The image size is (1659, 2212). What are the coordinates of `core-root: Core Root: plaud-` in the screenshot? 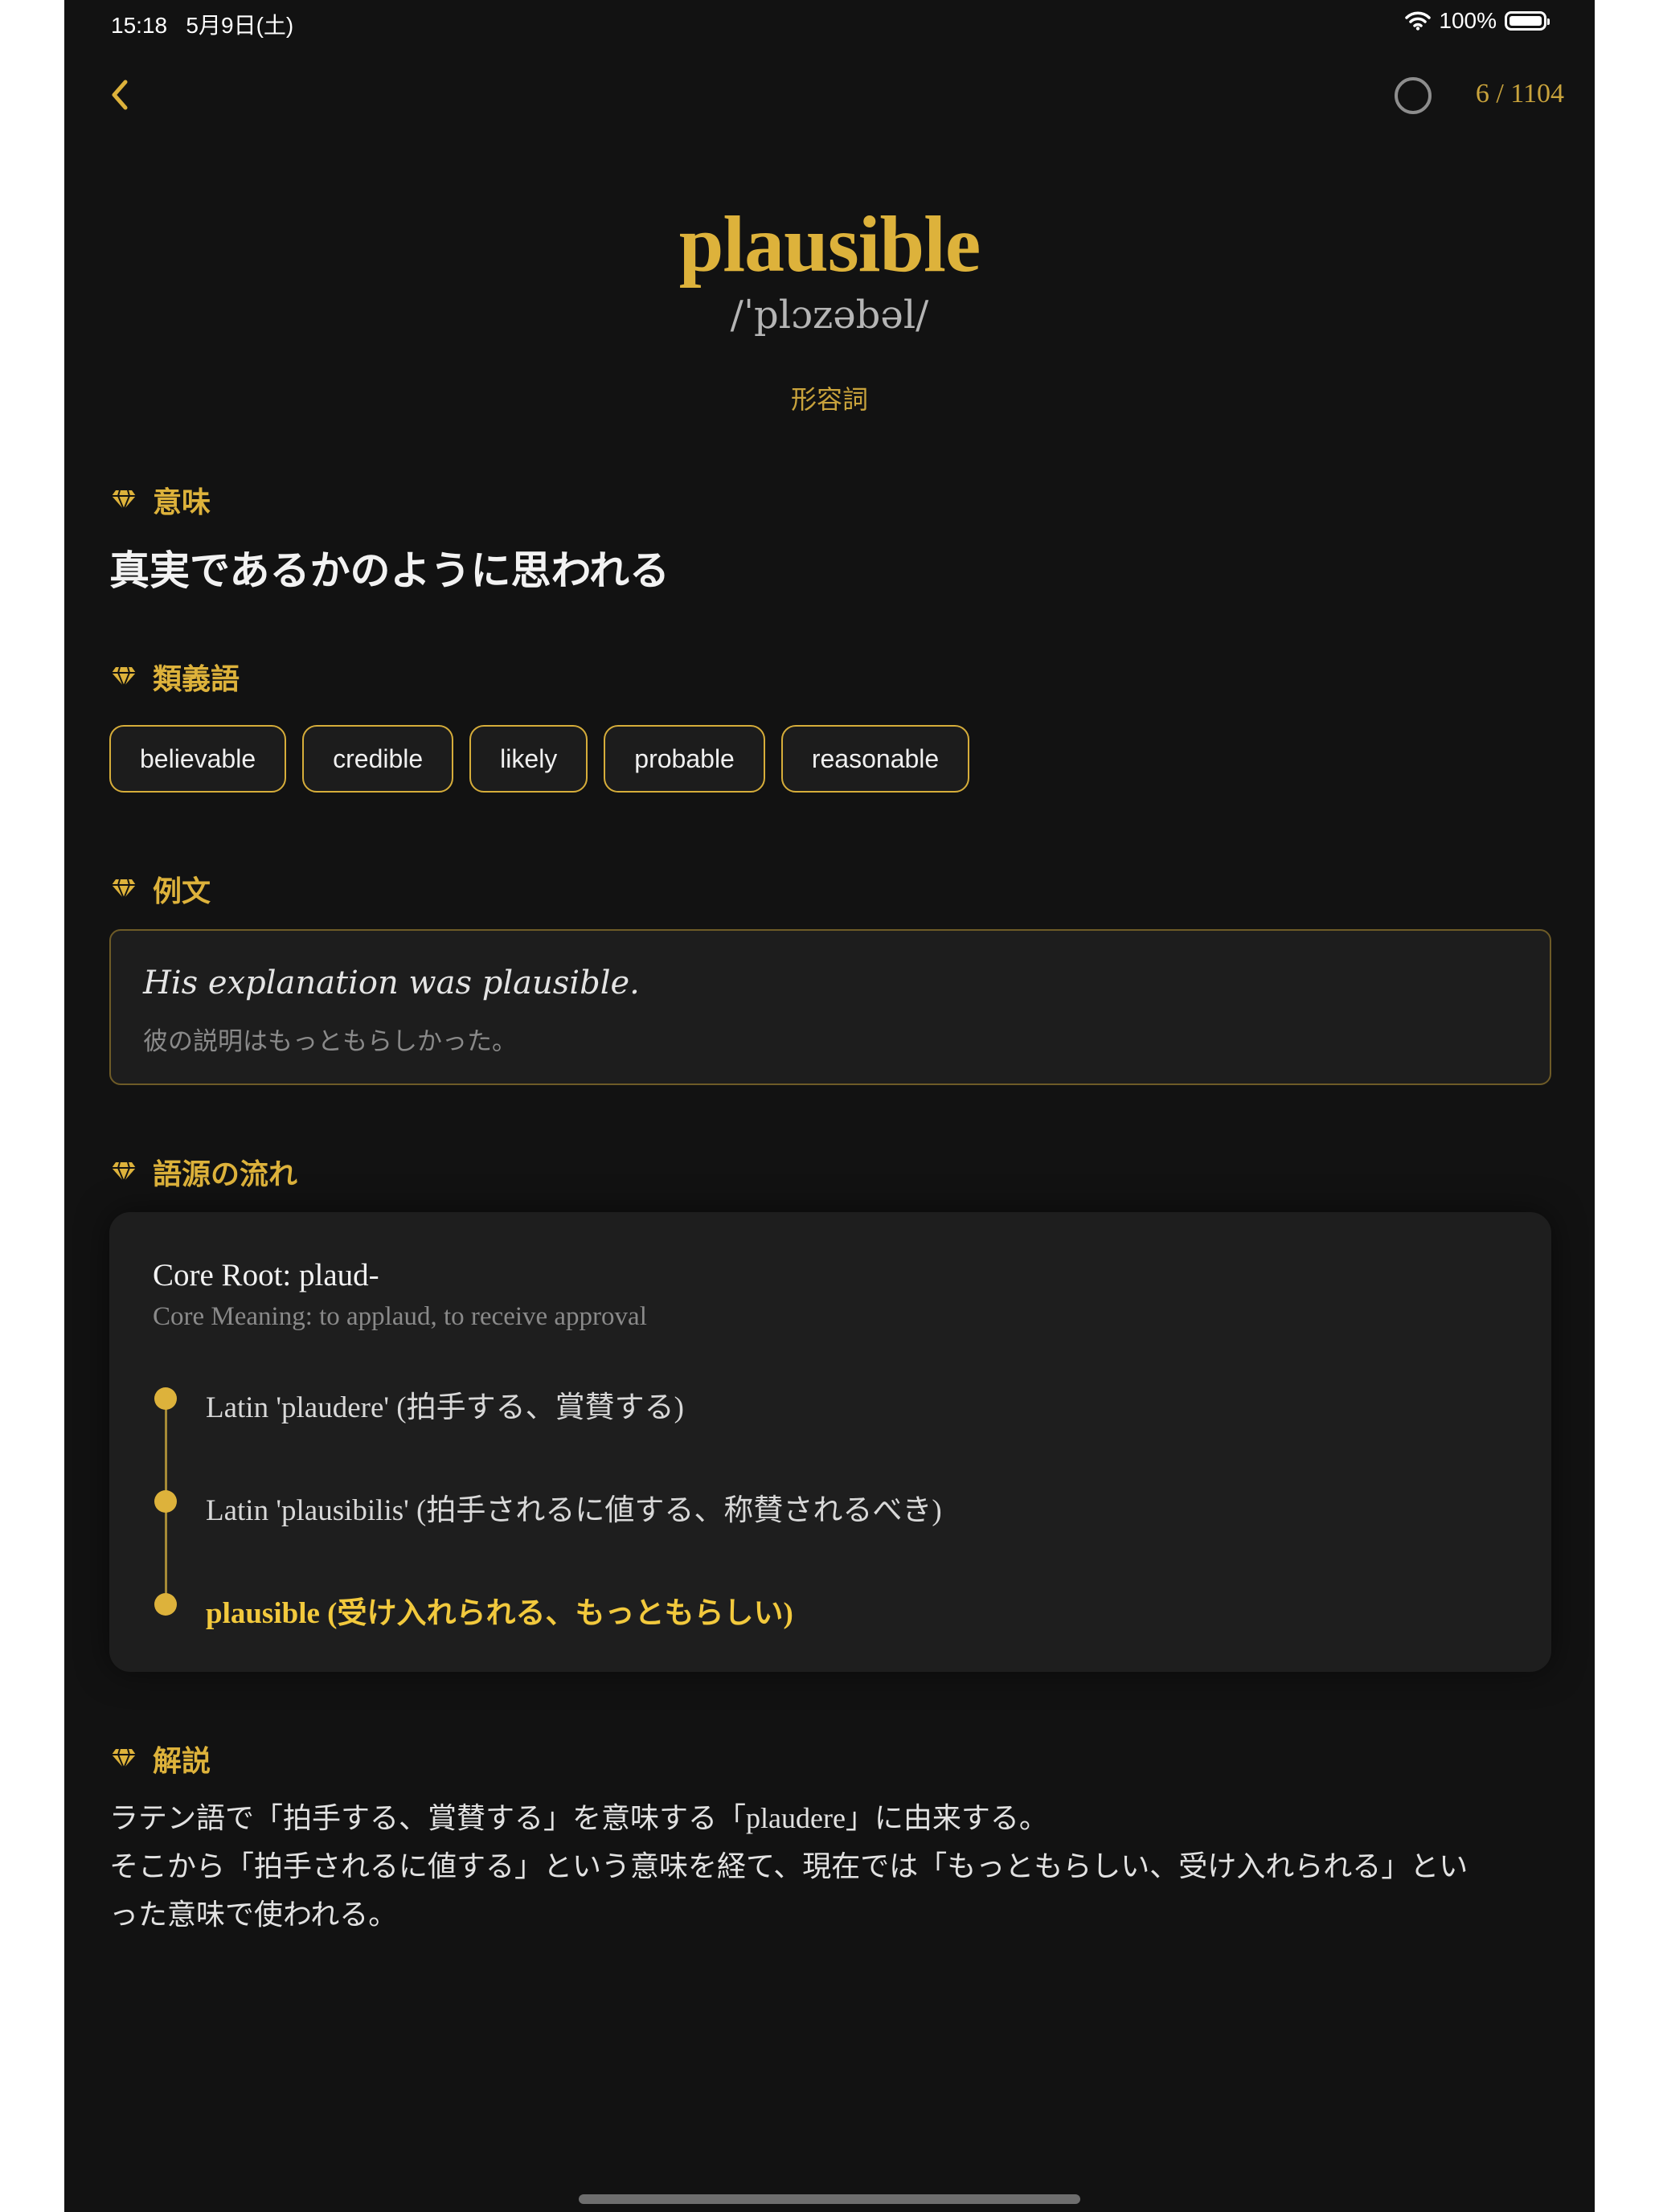 It's located at (266, 1275).